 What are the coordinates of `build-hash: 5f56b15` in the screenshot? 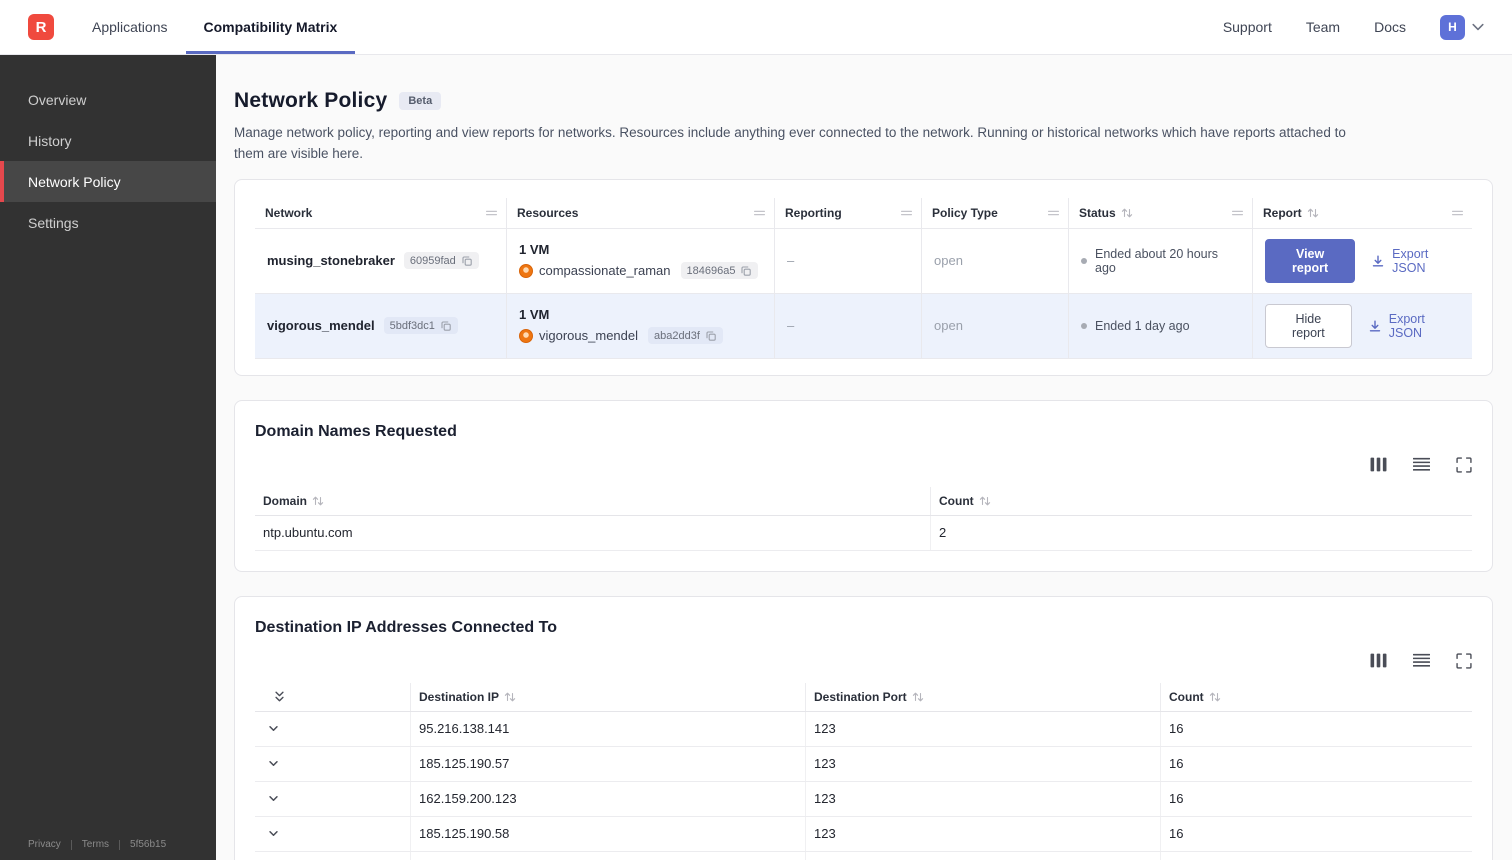 It's located at (148, 844).